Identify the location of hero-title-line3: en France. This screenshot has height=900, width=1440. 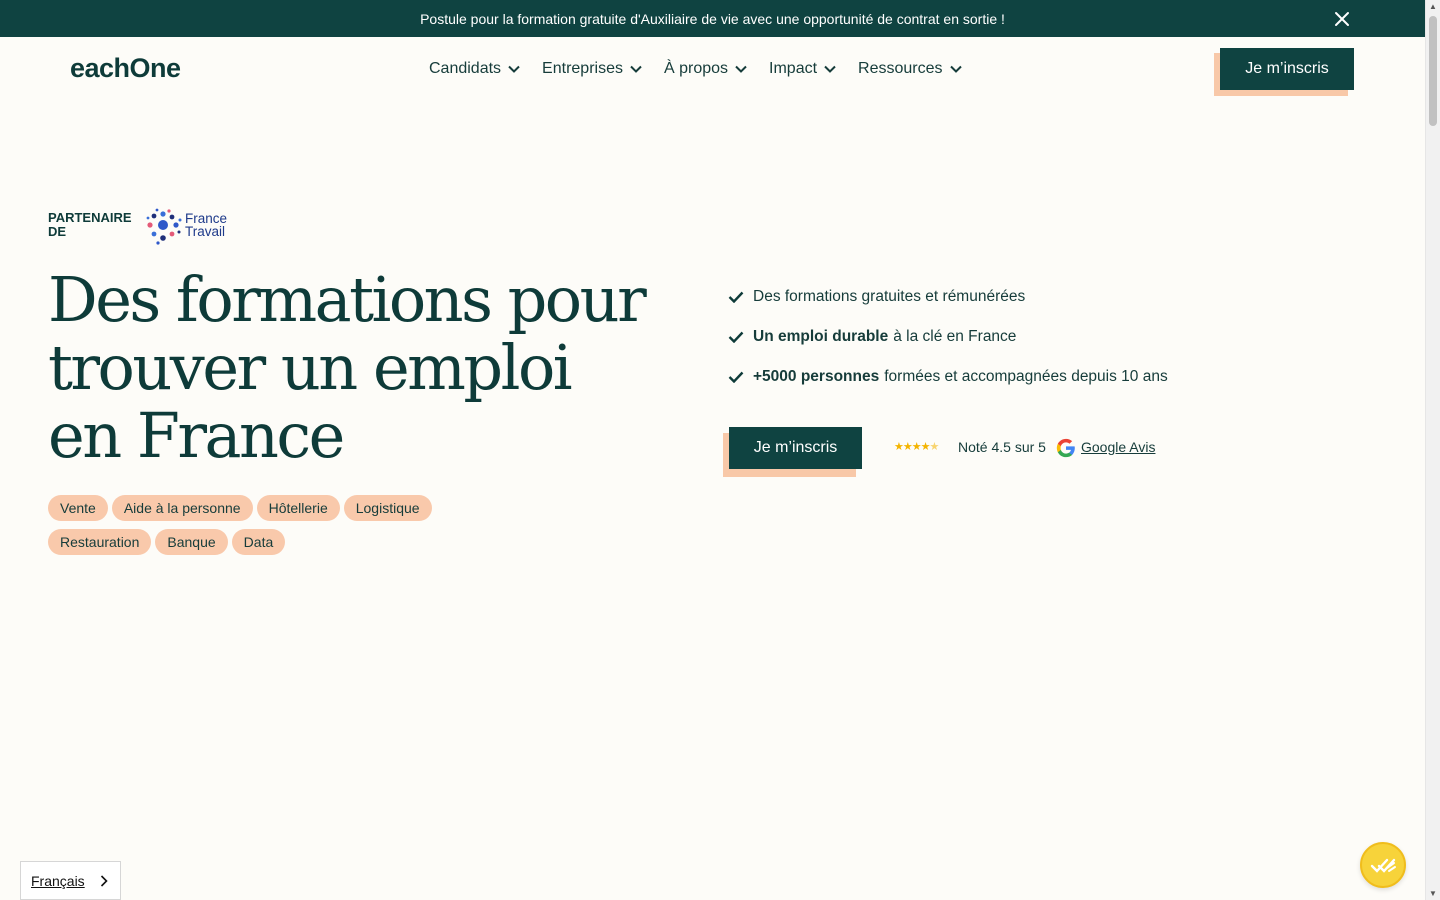
(196, 435).